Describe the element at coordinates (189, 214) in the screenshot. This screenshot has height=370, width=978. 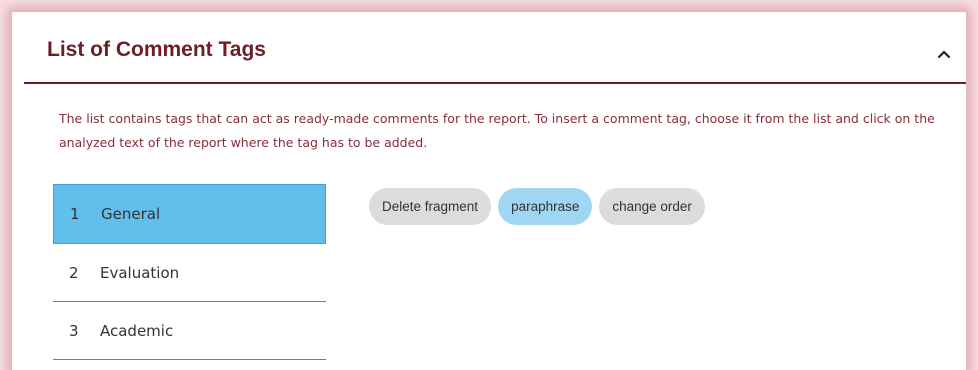
I see `category-item-general: 1 General` at that location.